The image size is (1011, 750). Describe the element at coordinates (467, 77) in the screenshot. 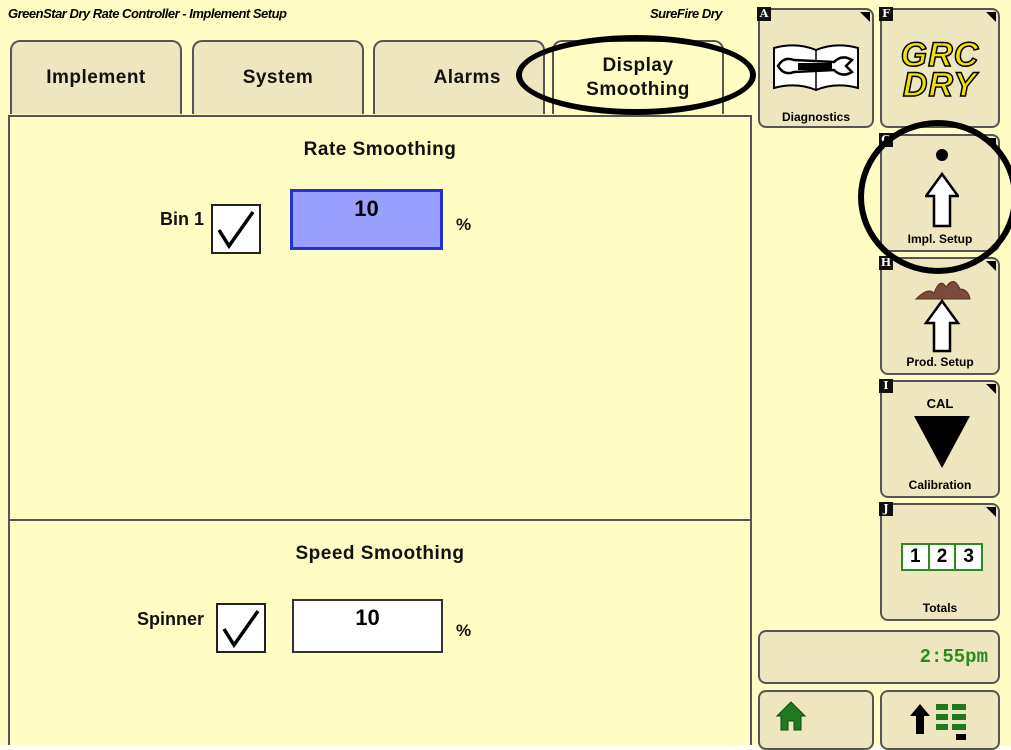

I see `tab-alarms-label: Alarms` at that location.